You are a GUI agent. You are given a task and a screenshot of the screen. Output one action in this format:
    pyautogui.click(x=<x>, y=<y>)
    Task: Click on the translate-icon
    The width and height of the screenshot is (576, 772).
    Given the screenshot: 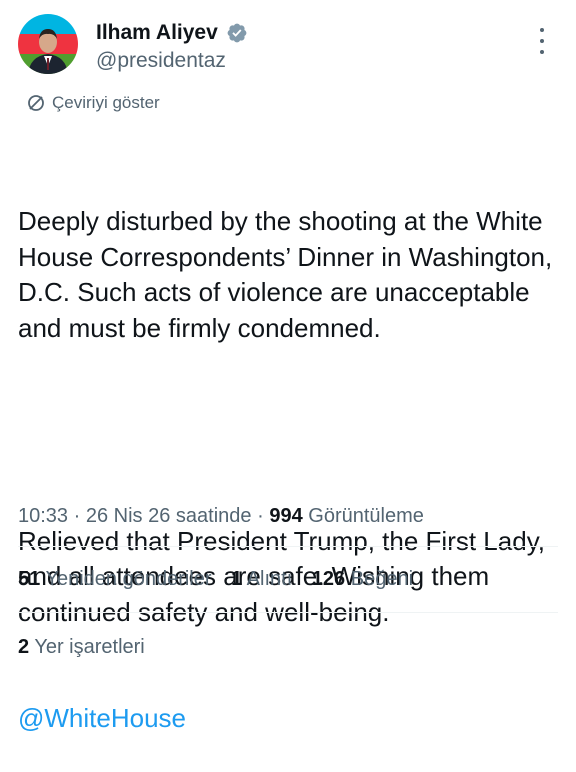 What is the action you would take?
    pyautogui.click(x=36, y=103)
    